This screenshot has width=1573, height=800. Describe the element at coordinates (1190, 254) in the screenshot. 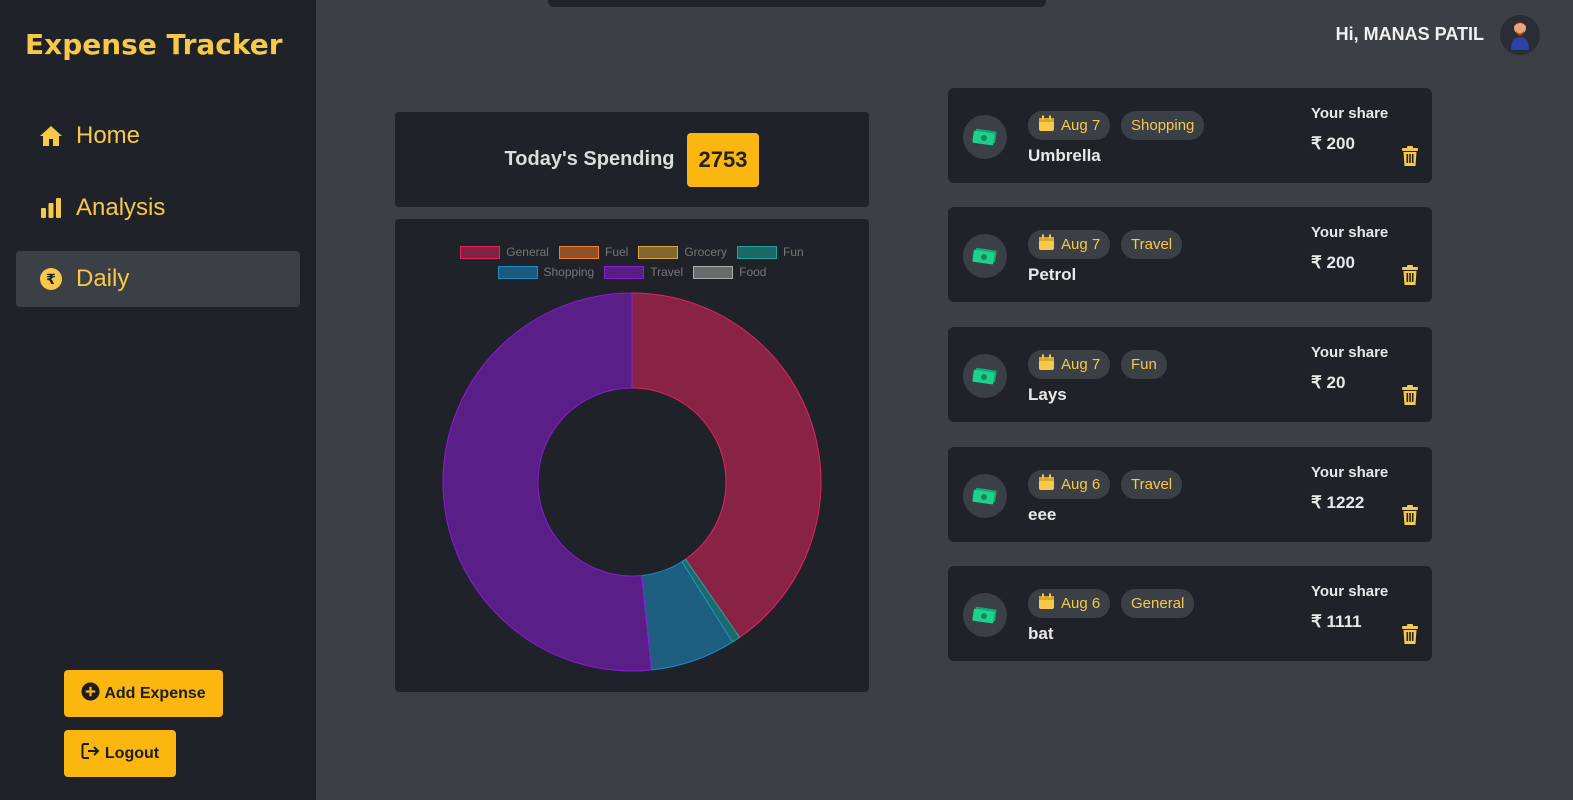

I see `expense-card: Aug 7 Travel Petrol Your share ₹ 200` at that location.